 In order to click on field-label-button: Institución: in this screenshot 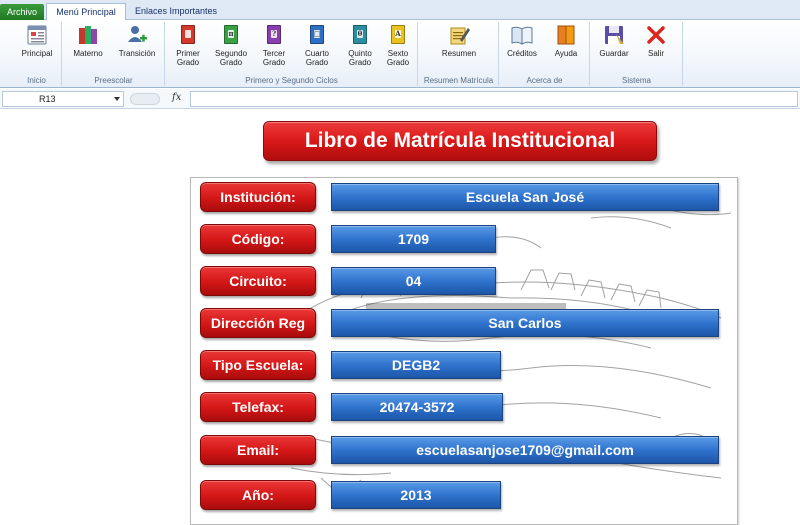, I will do `click(258, 197)`.